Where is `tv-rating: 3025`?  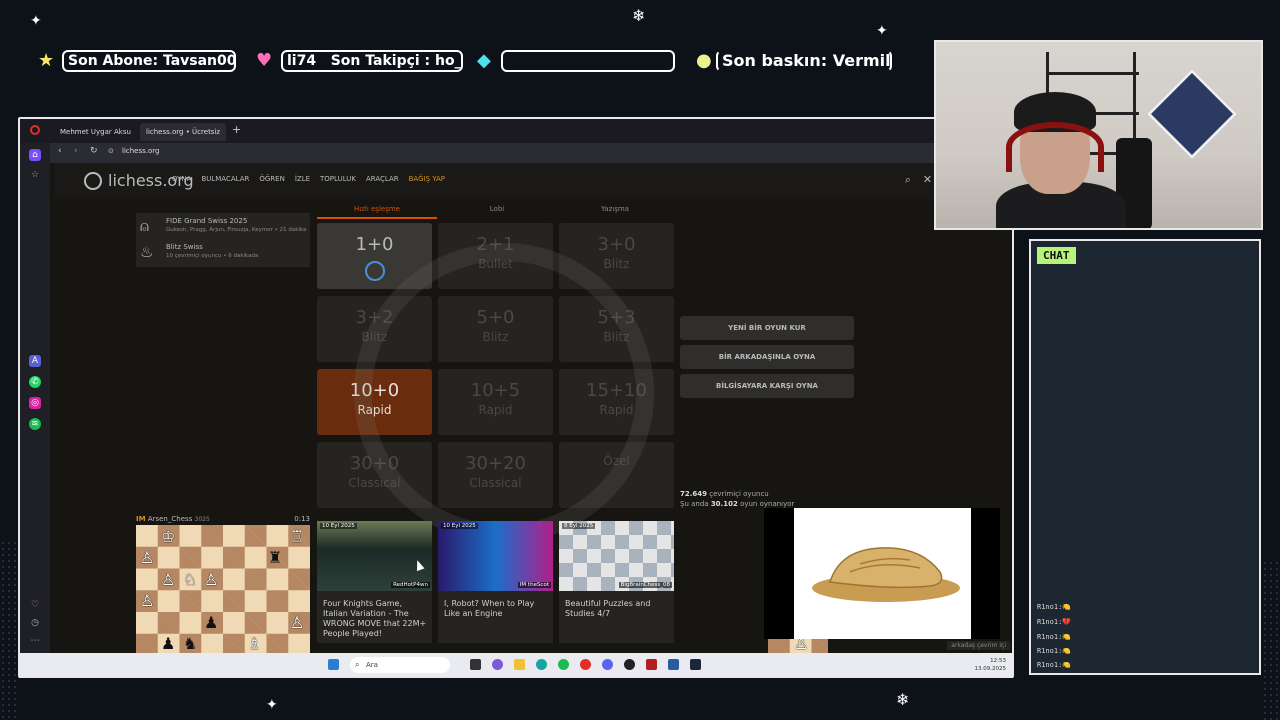
tv-rating: 3025 is located at coordinates (202, 519).